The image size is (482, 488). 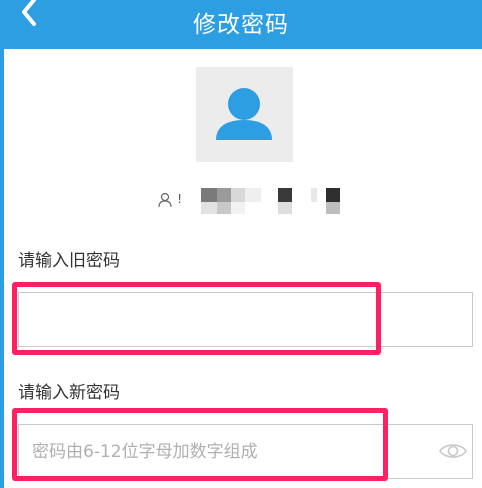 I want to click on eye-icon, so click(x=453, y=451).